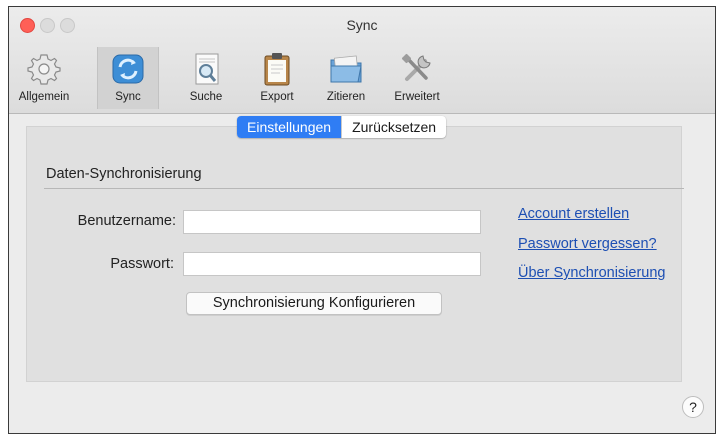 The image size is (726, 438). I want to click on about-sync-link: Über Synchronisierung, so click(592, 273).